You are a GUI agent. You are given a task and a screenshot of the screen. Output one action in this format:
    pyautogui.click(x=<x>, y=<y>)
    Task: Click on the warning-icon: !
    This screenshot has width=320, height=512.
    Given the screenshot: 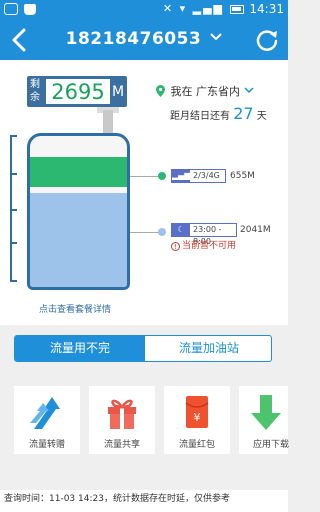 What is the action you would take?
    pyautogui.click(x=175, y=246)
    